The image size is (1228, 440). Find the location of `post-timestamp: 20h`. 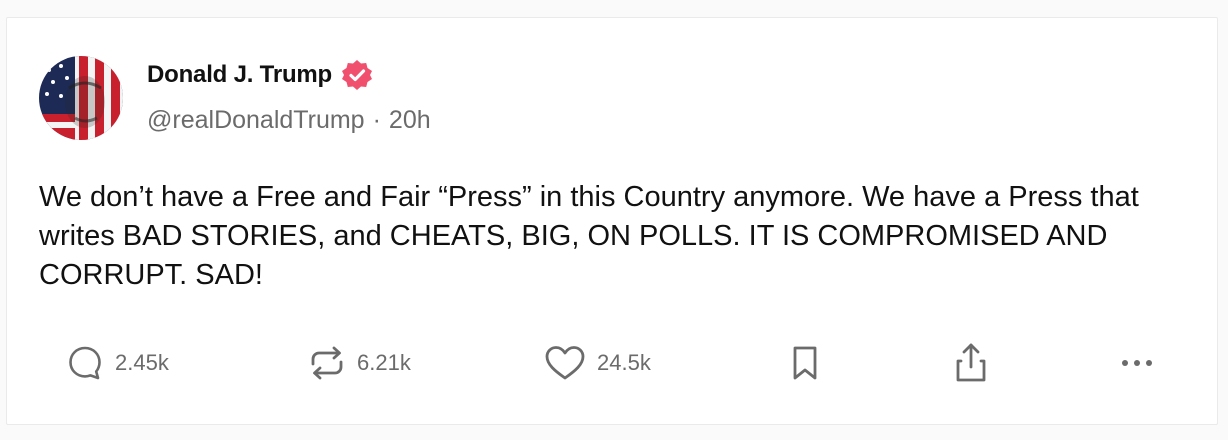

post-timestamp: 20h is located at coordinates (410, 120).